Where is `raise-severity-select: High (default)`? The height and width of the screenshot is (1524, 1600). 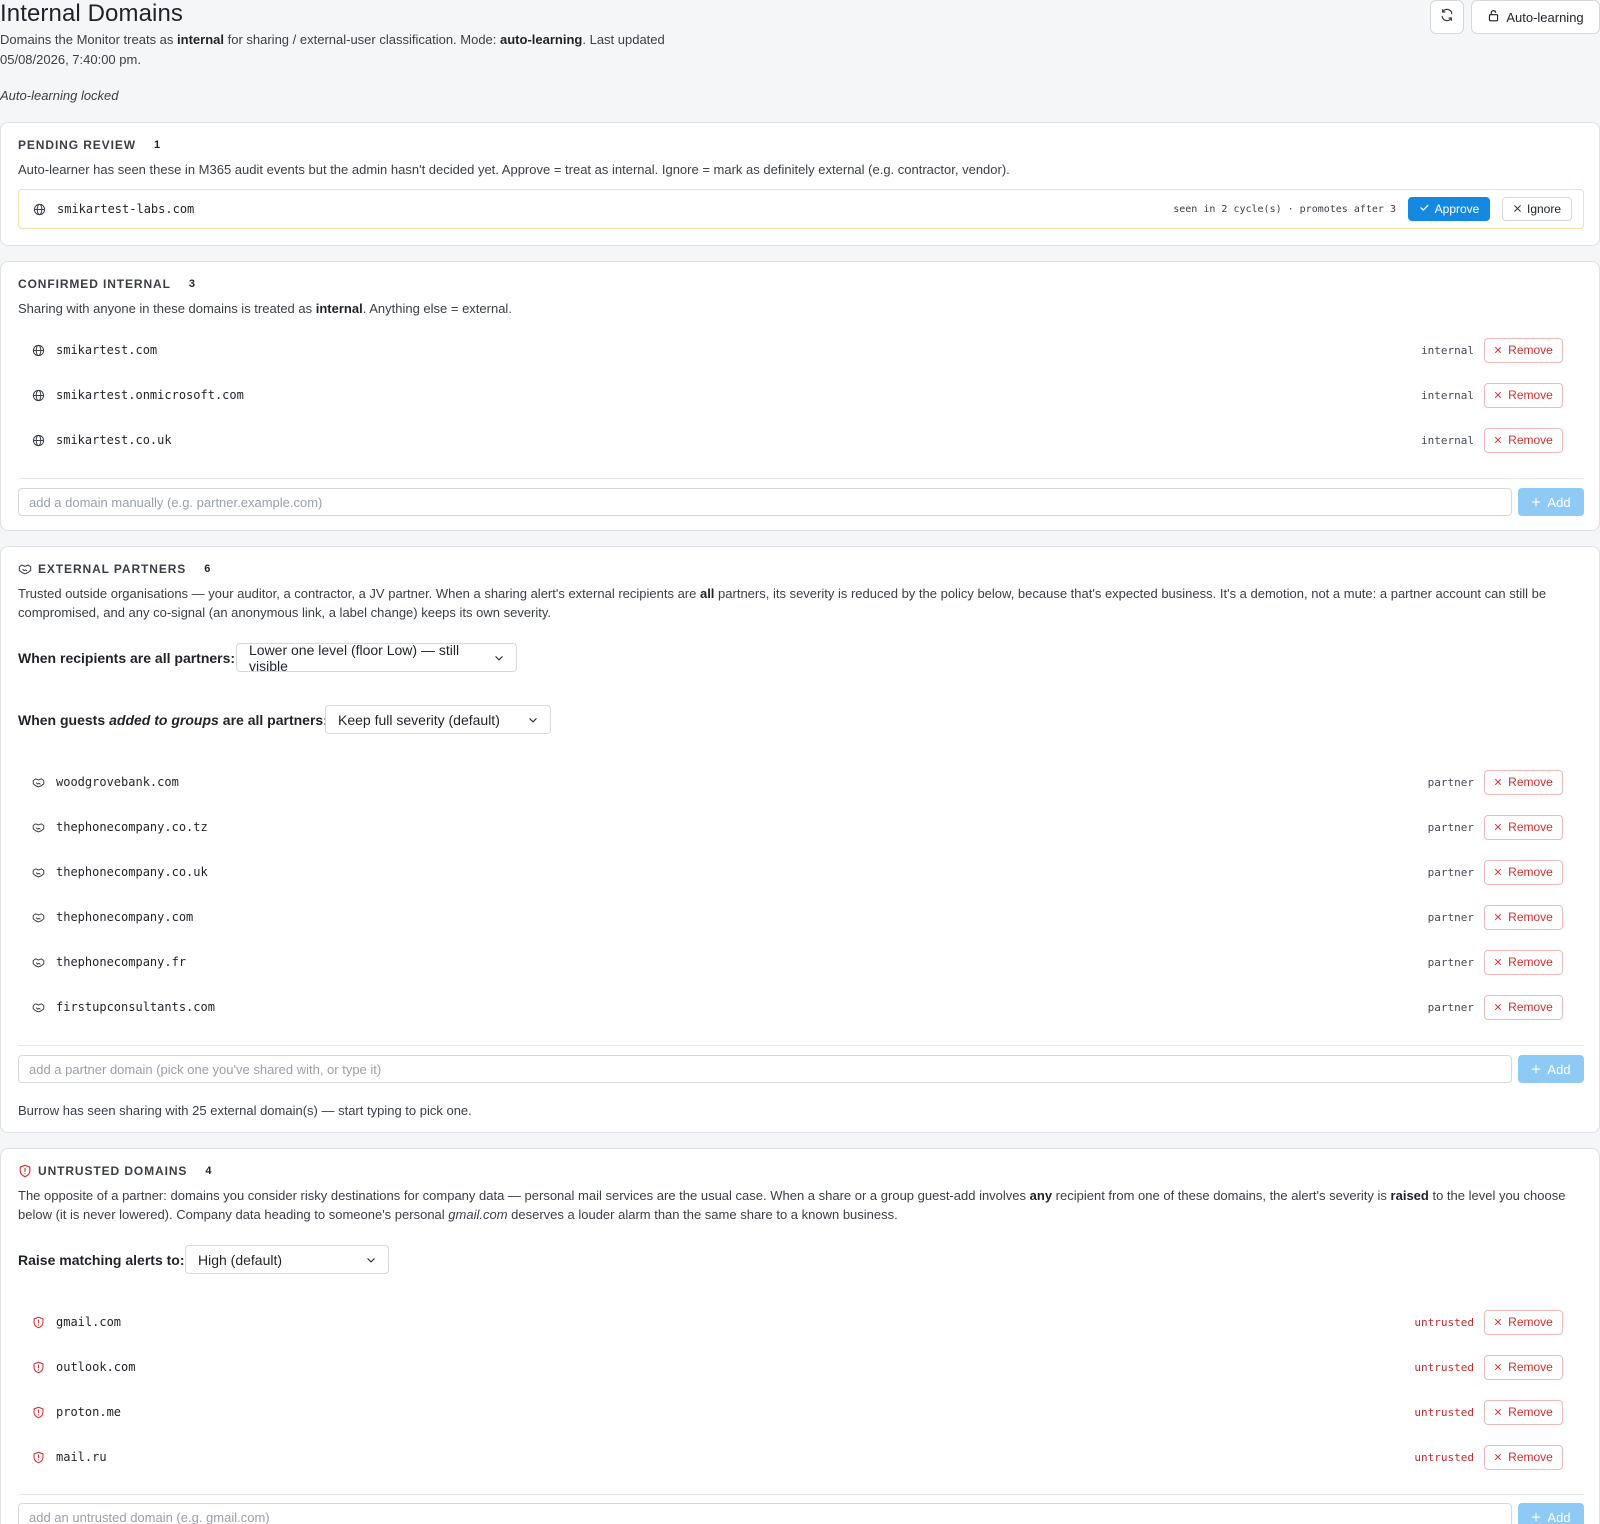
raise-severity-select: High (default) is located at coordinates (287, 1259).